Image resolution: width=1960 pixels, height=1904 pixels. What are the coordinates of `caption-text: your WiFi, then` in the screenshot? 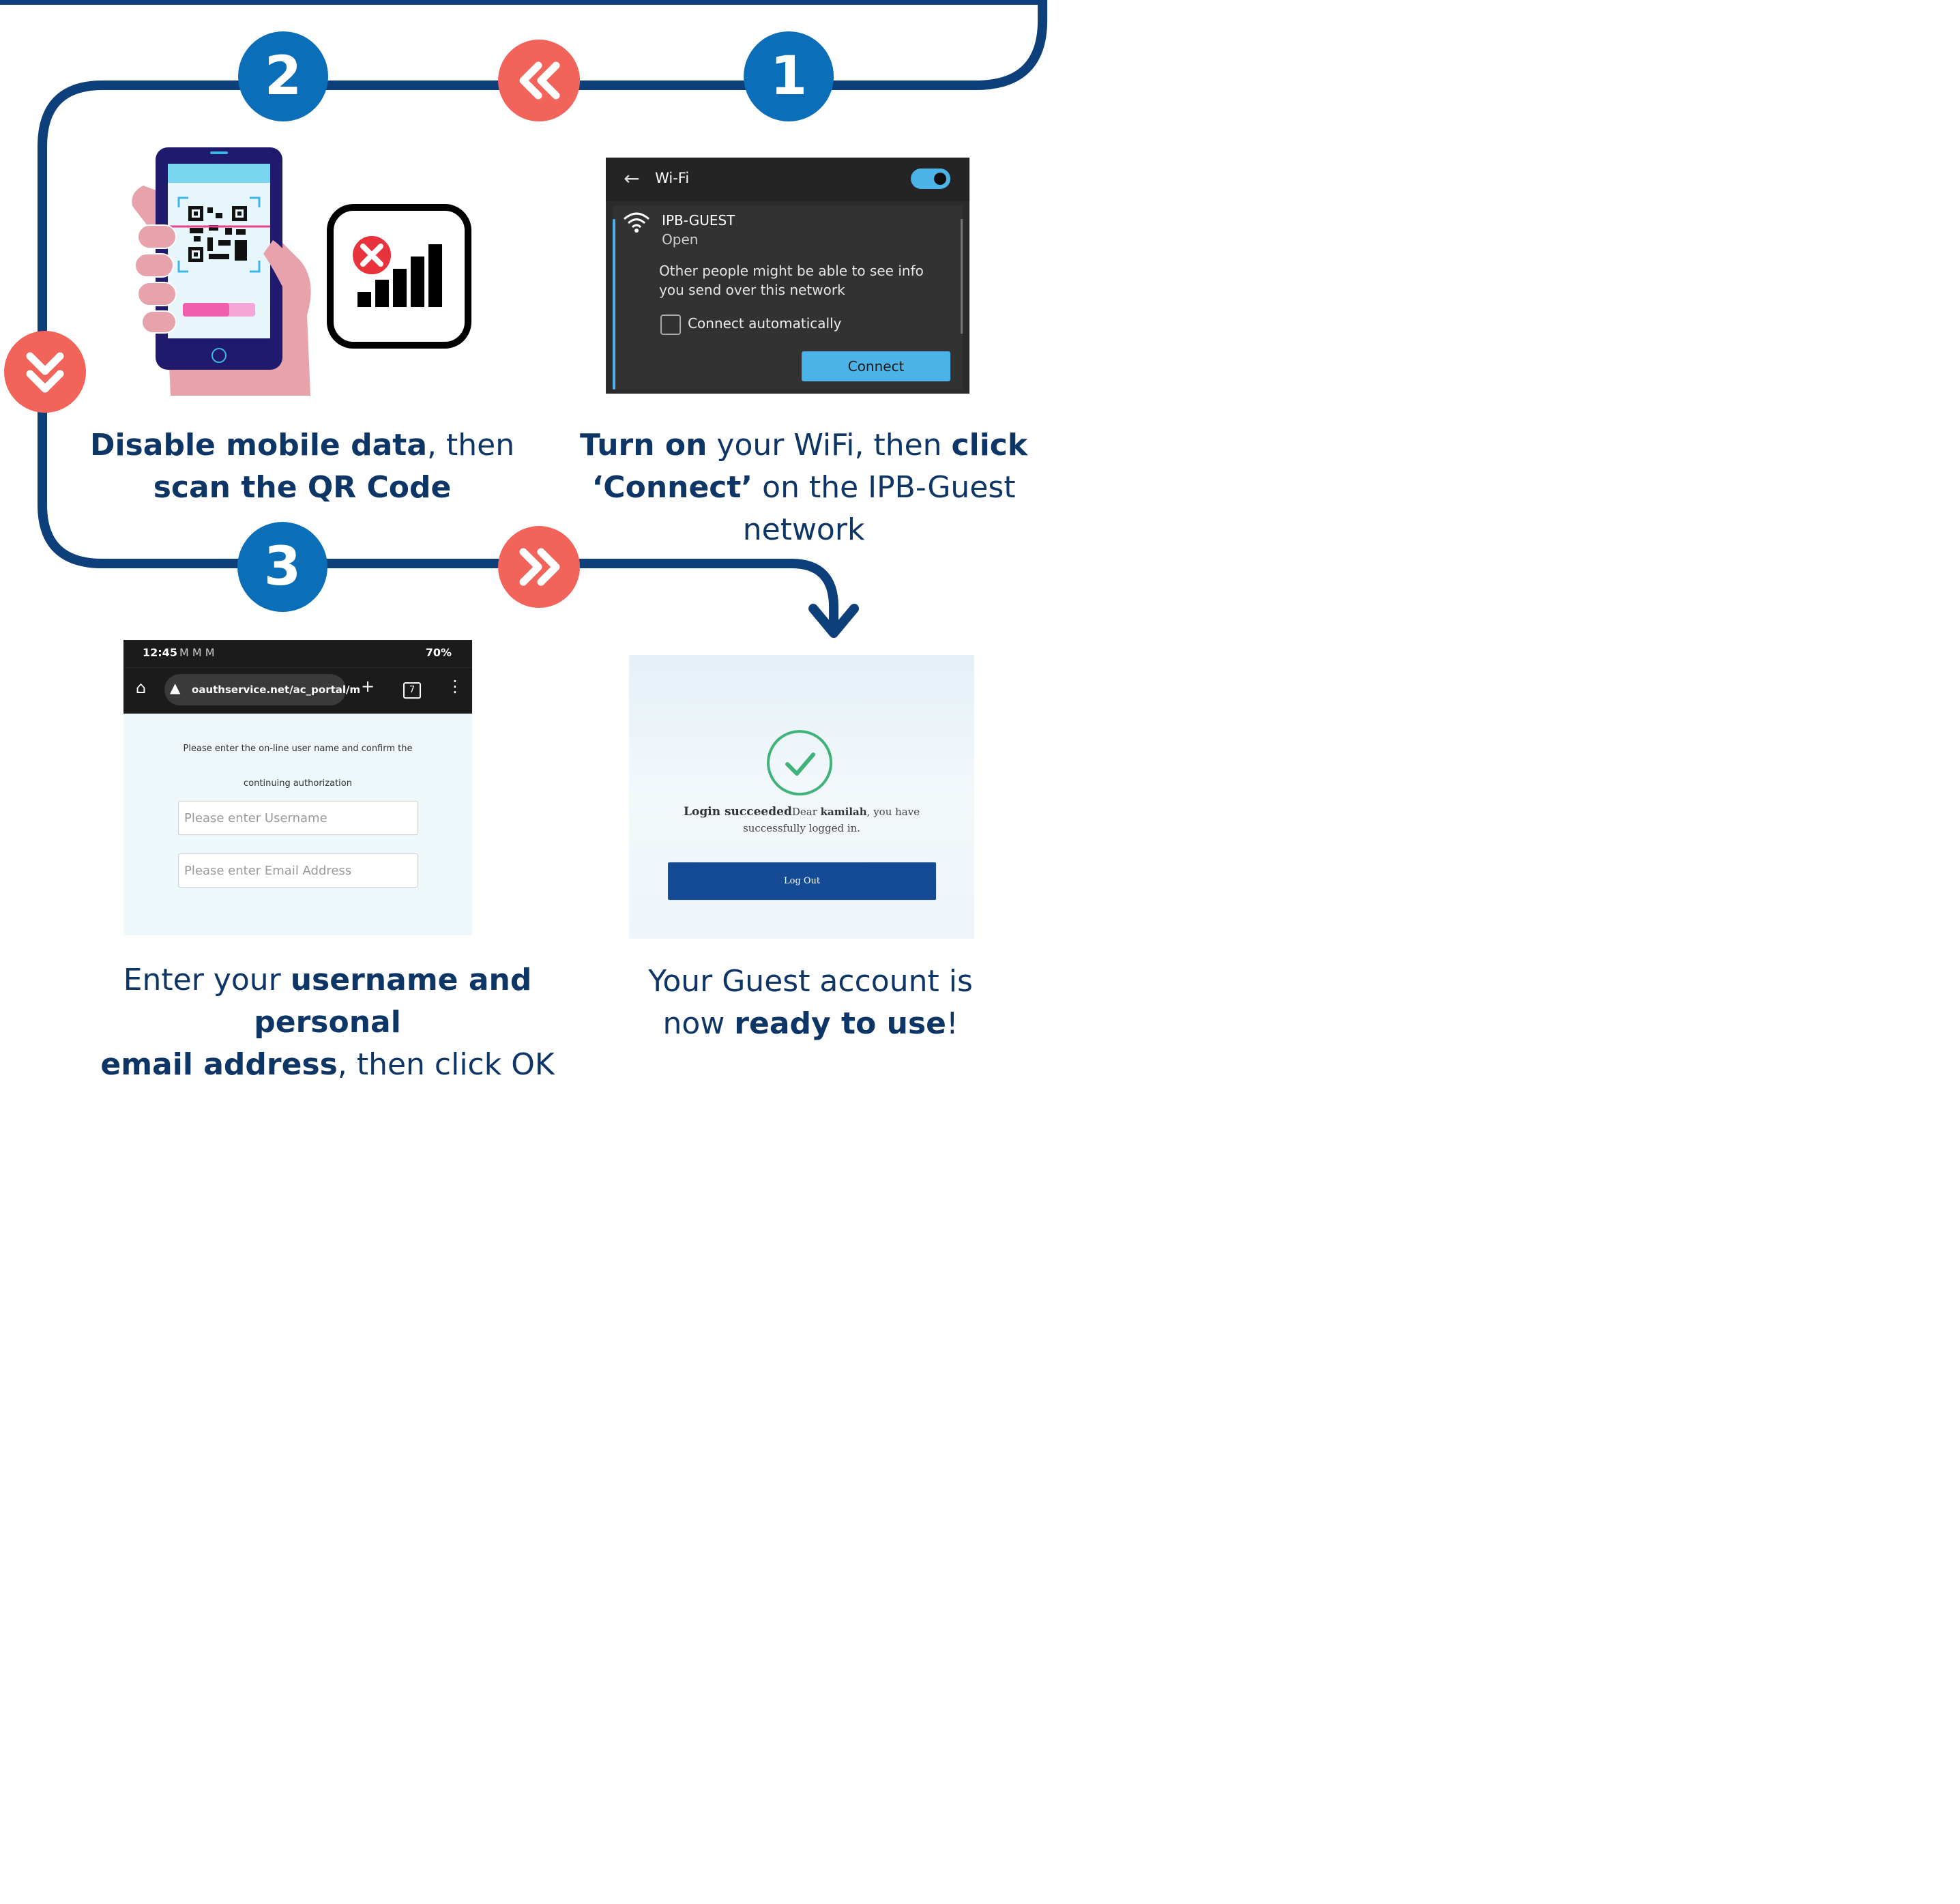 It's located at (830, 445).